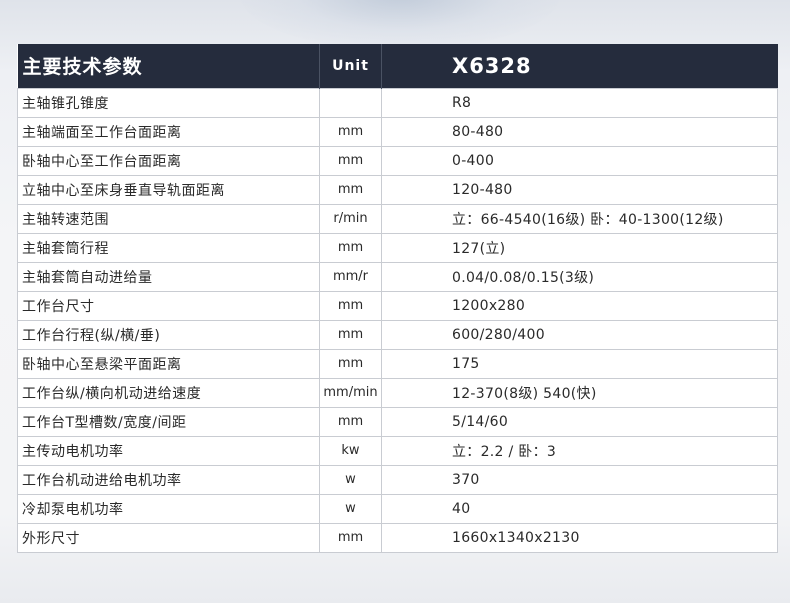  I want to click on param-unit: mm/min, so click(350, 392).